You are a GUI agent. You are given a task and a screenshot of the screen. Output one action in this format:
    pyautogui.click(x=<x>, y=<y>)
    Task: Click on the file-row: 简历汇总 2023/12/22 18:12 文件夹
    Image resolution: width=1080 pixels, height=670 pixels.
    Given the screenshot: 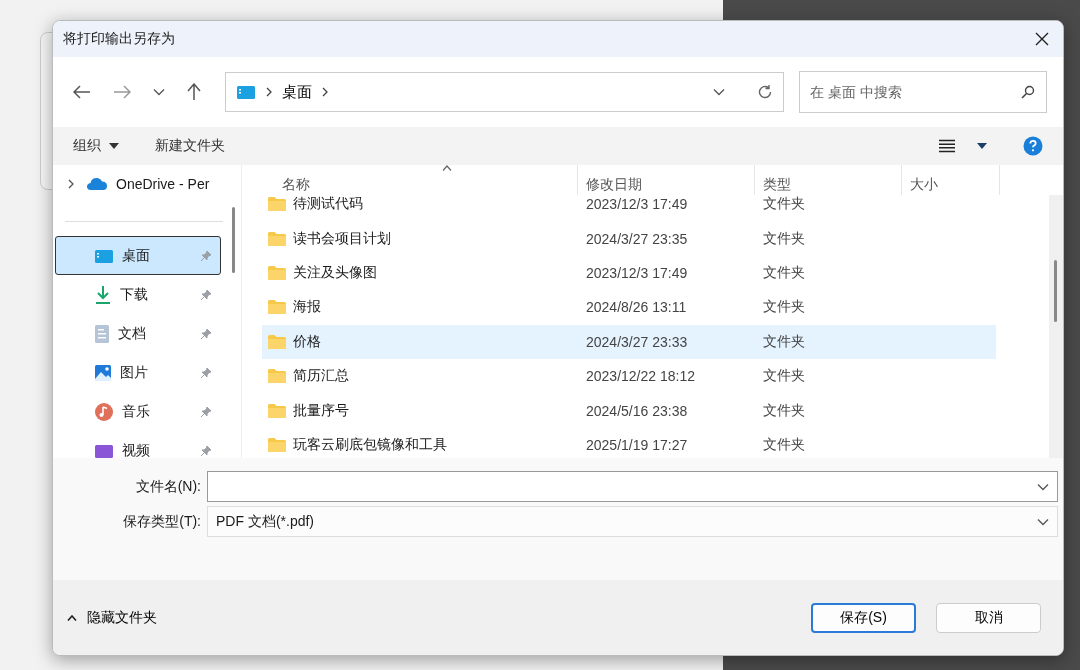 What is the action you would take?
    pyautogui.click(x=629, y=376)
    